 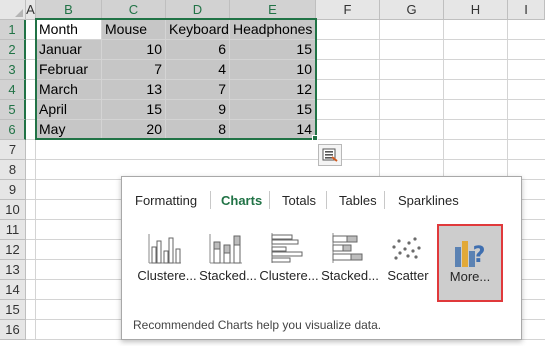 I want to click on chart-option-label: Scatter, so click(x=408, y=275).